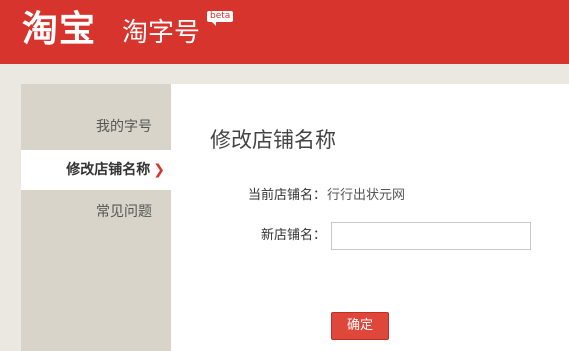  Describe the element at coordinates (273, 140) in the screenshot. I see `page-title: 修改店铺名称` at that location.